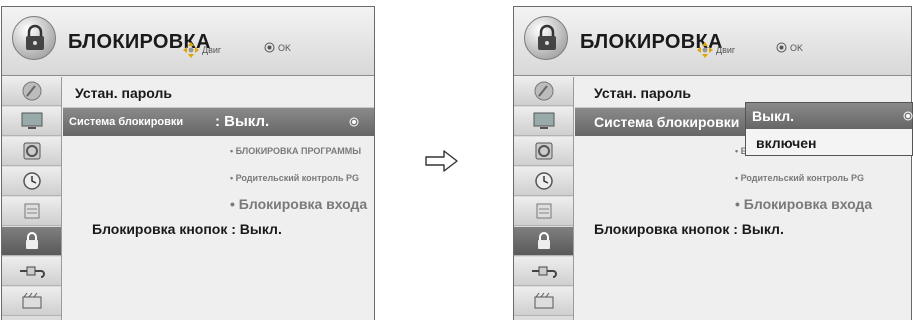  What do you see at coordinates (829, 116) in the screenshot?
I see `dropdown-option-off: Выкл.` at bounding box center [829, 116].